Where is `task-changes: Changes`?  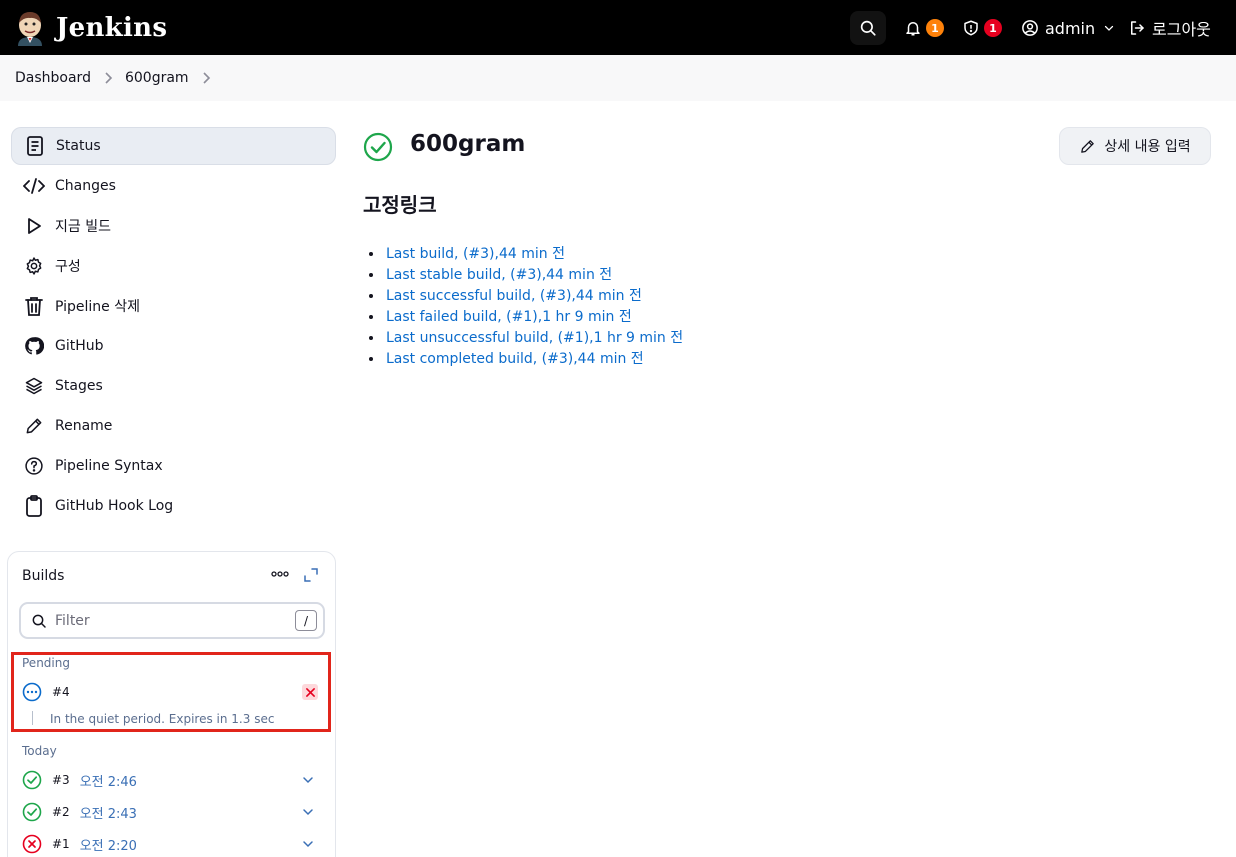
task-changes: Changes is located at coordinates (173, 186).